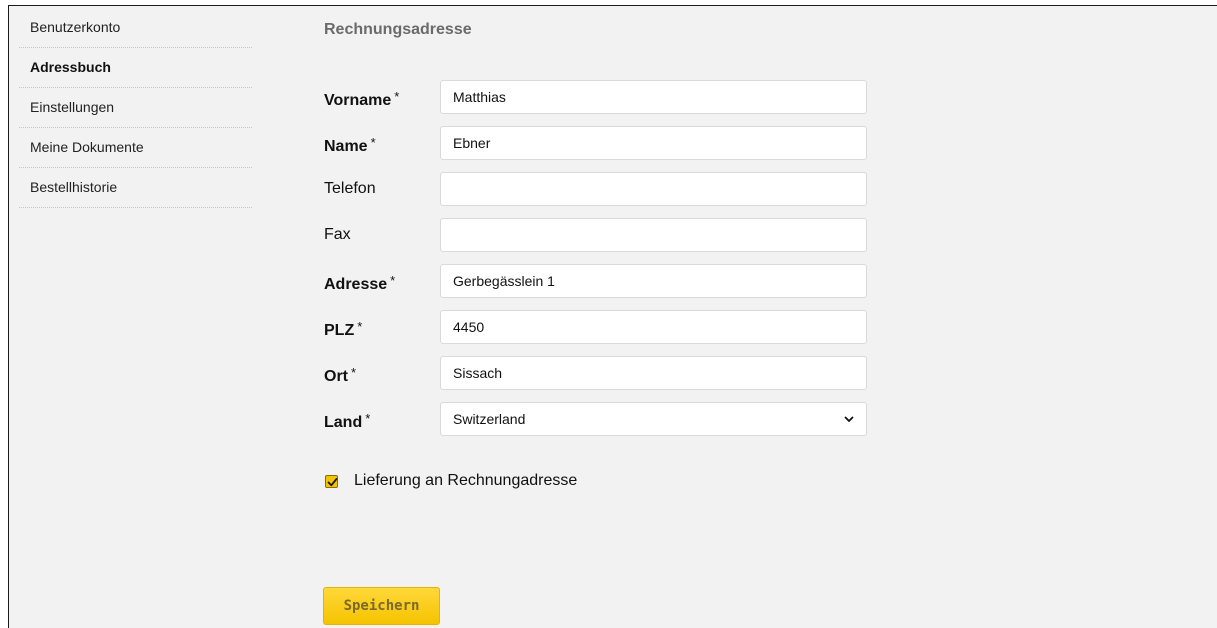  Describe the element at coordinates (653, 419) in the screenshot. I see `land-select: Switzerland` at that location.